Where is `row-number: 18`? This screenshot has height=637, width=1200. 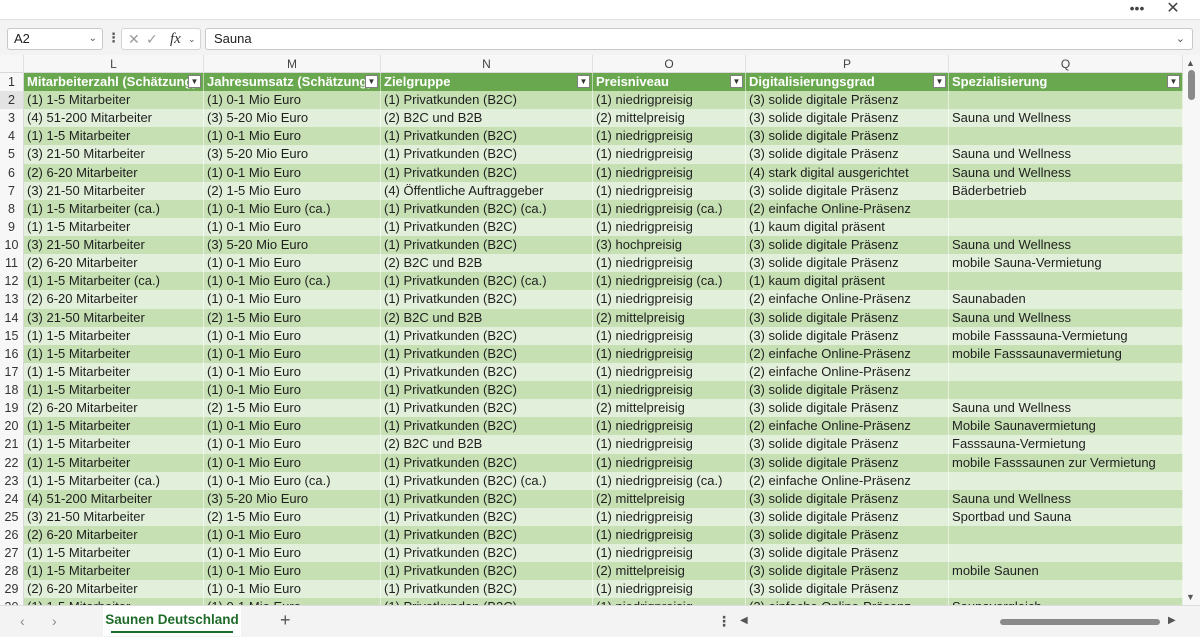
row-number: 18 is located at coordinates (12, 390).